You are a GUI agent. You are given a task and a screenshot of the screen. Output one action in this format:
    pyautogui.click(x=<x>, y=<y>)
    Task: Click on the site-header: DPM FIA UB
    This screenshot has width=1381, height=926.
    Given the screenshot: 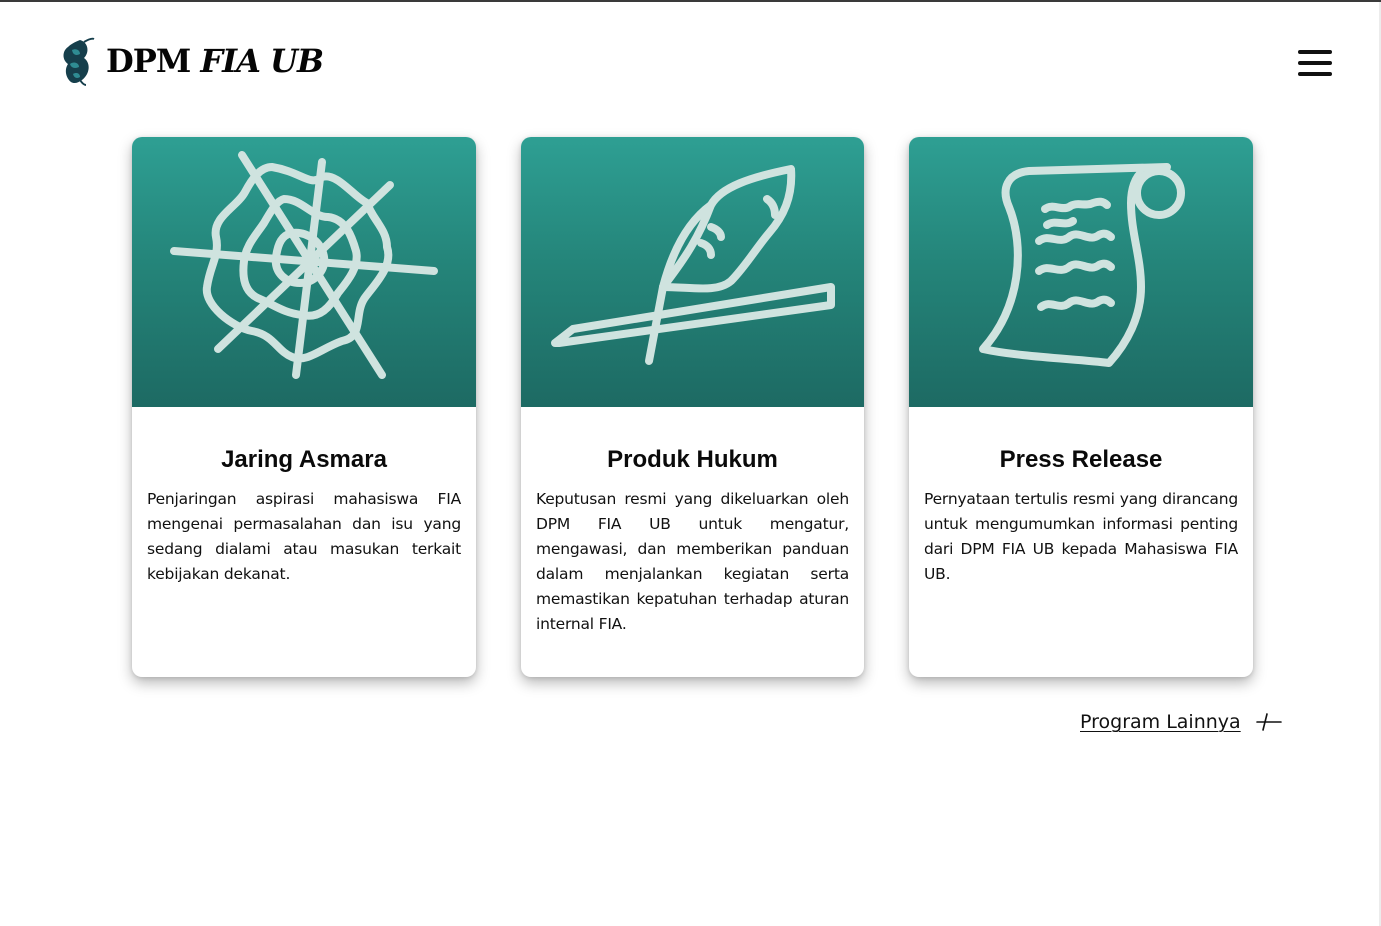 What is the action you would take?
    pyautogui.click(x=690, y=57)
    